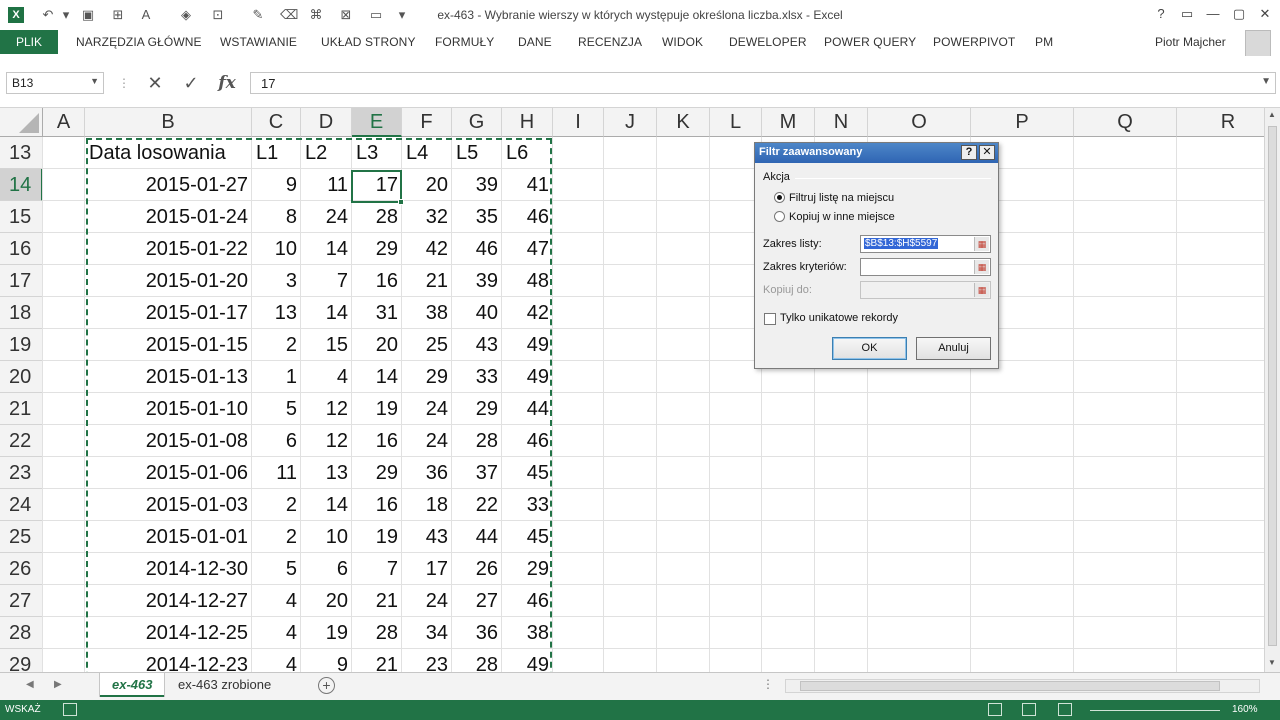  I want to click on number-cell: 41, so click(527, 185).